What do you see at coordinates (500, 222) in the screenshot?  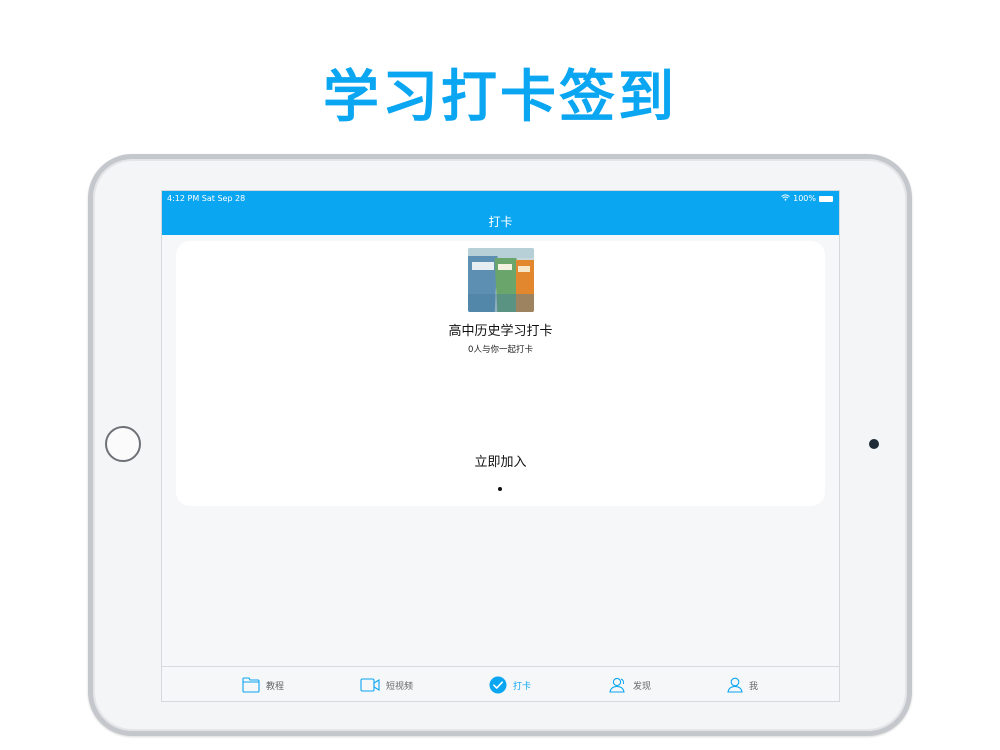 I see `page-title: 打卡` at bounding box center [500, 222].